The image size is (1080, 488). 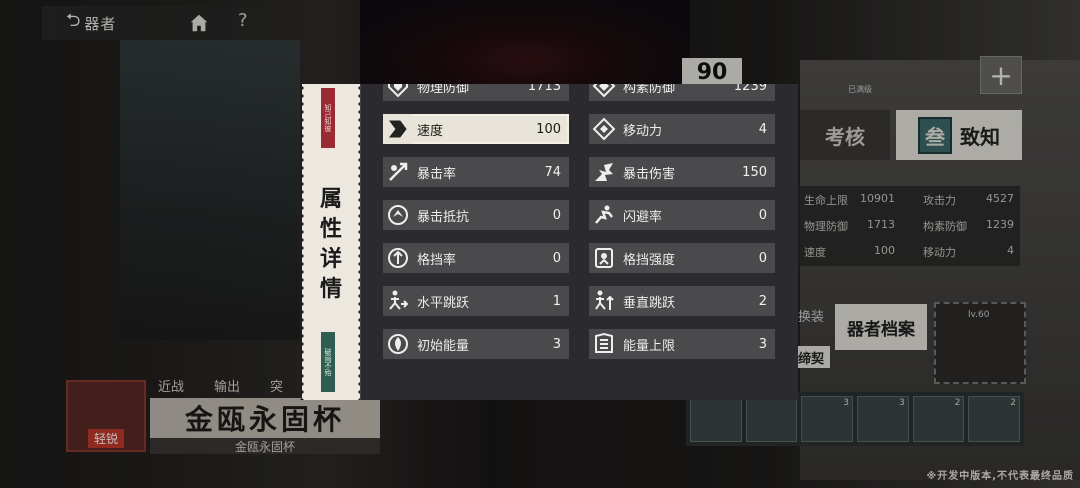 What do you see at coordinates (302, 242) in the screenshot?
I see `stamp-edge` at bounding box center [302, 242].